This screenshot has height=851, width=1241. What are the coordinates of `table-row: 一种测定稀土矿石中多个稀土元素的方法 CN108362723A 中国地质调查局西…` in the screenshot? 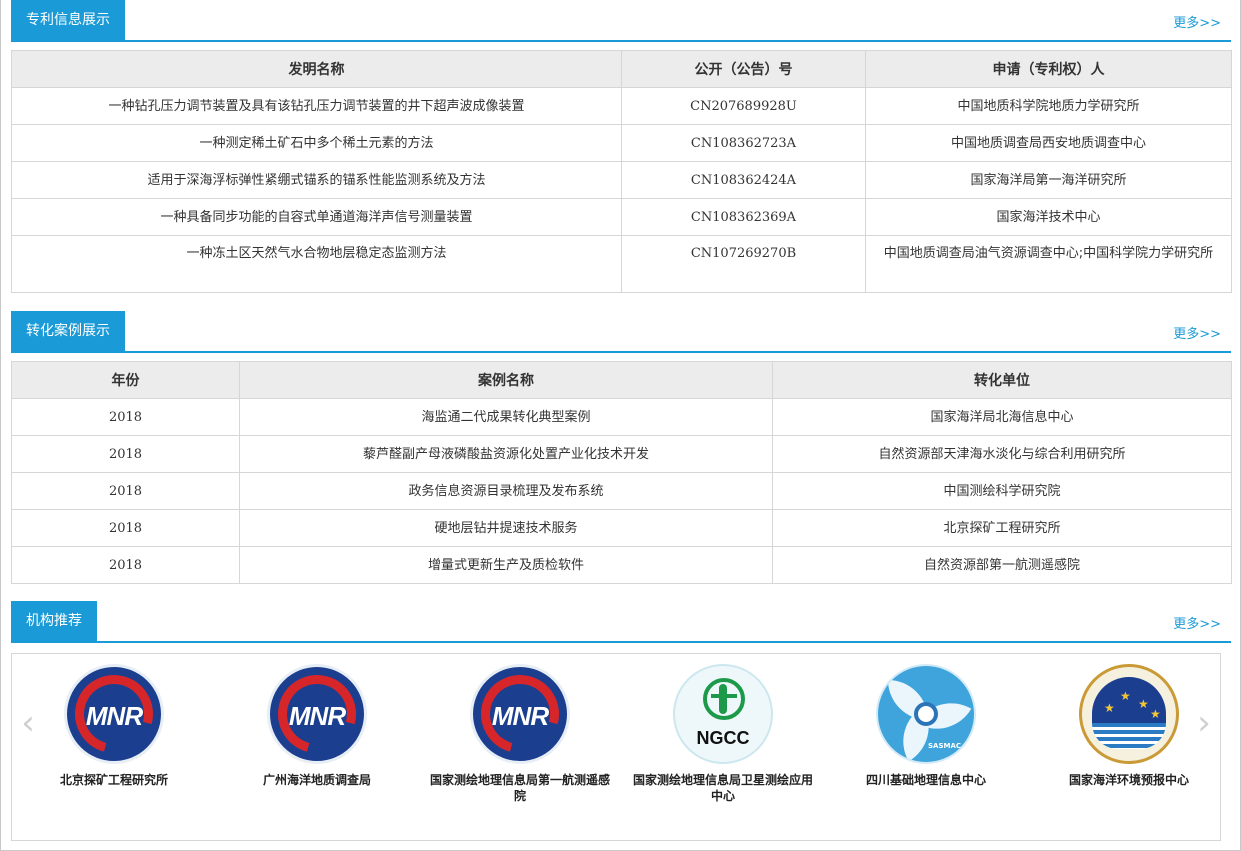 It's located at (621, 143).